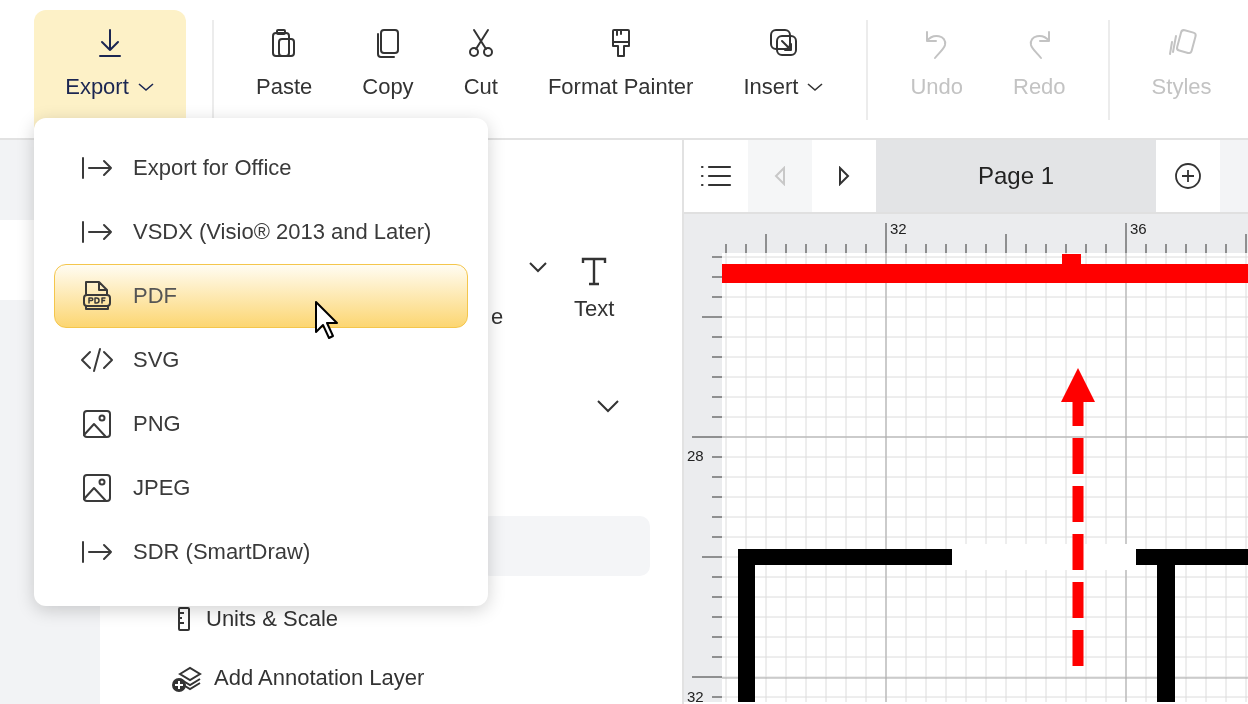  Describe the element at coordinates (261, 296) in the screenshot. I see `menu-item: PDF` at that location.